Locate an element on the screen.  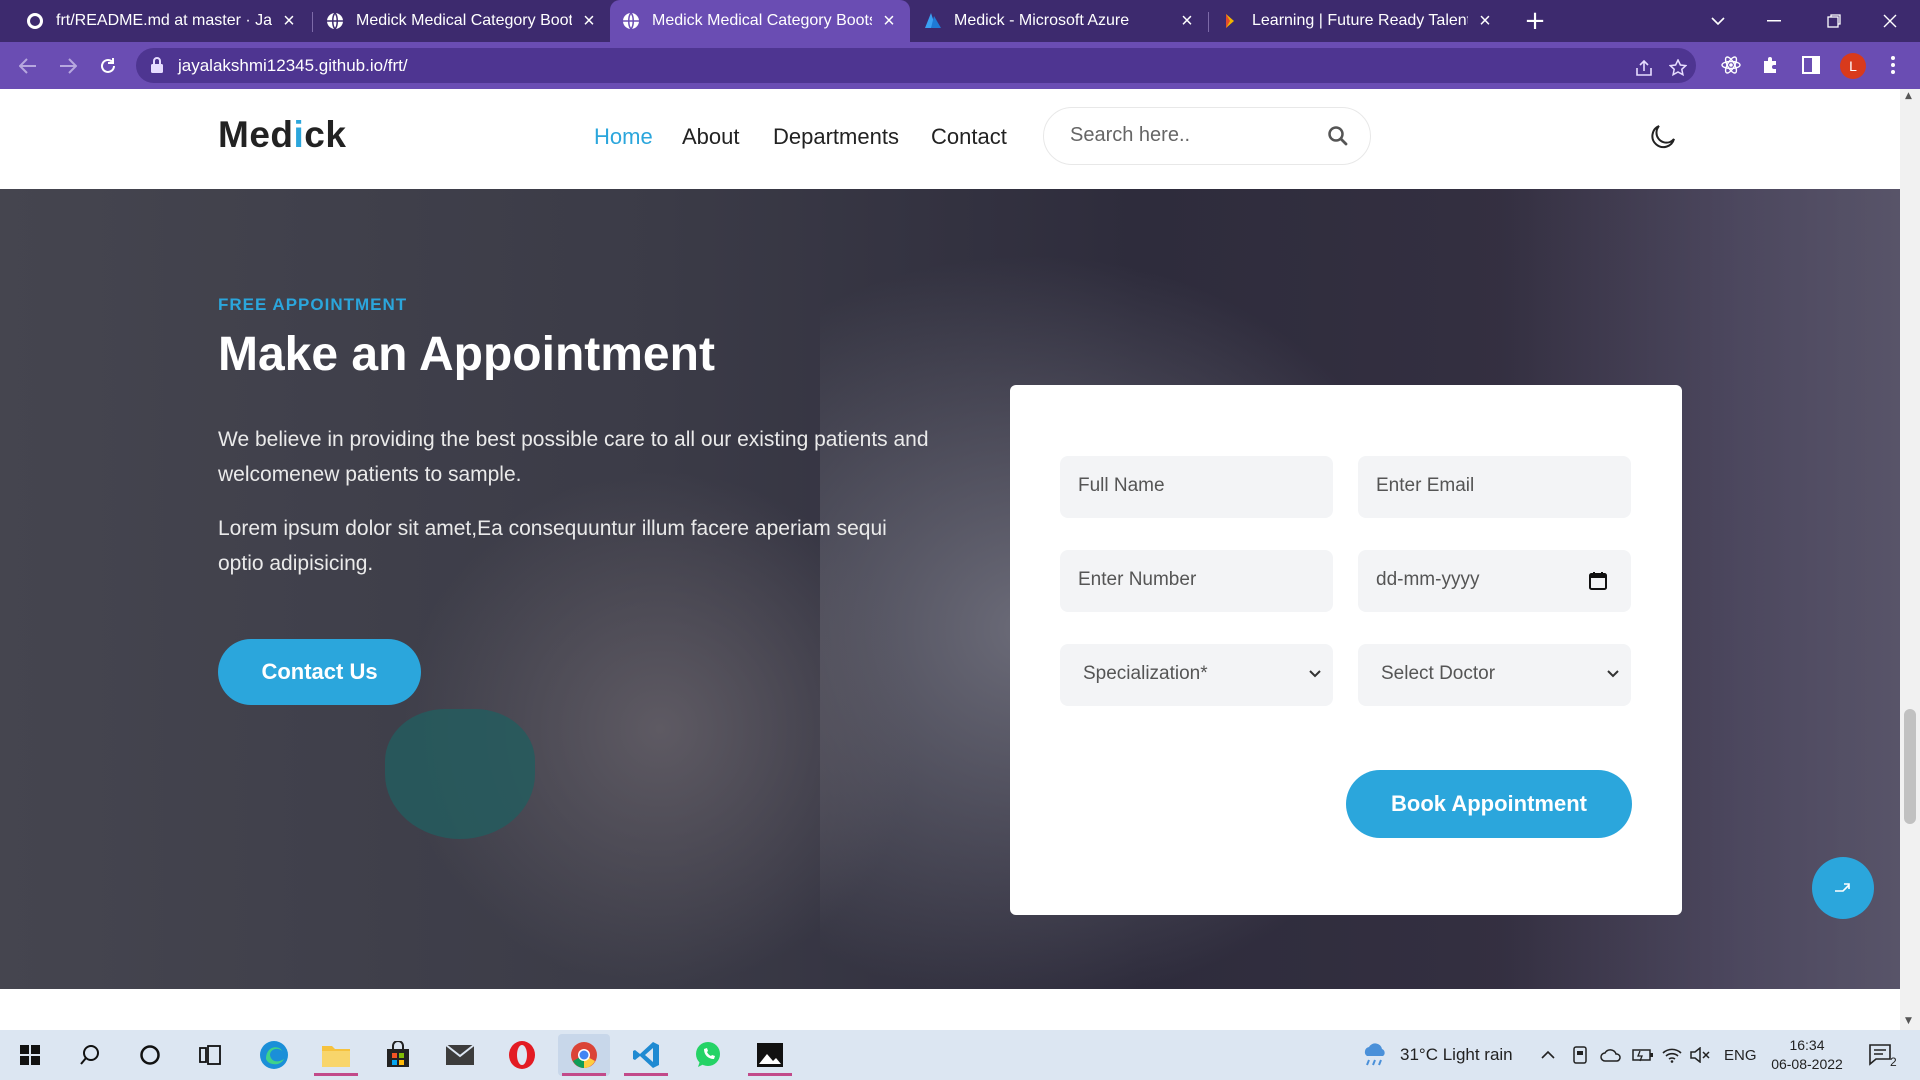
site-logo: Medick is located at coordinates (282, 135).